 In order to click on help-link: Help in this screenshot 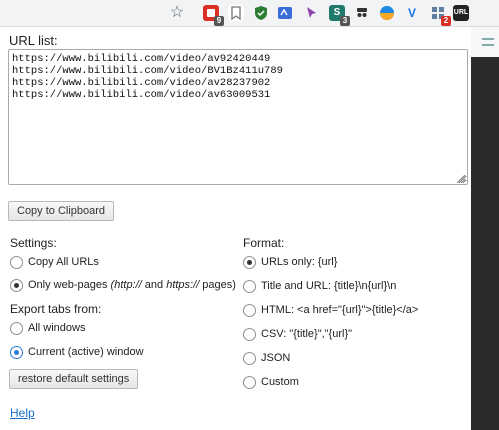, I will do `click(22, 413)`.